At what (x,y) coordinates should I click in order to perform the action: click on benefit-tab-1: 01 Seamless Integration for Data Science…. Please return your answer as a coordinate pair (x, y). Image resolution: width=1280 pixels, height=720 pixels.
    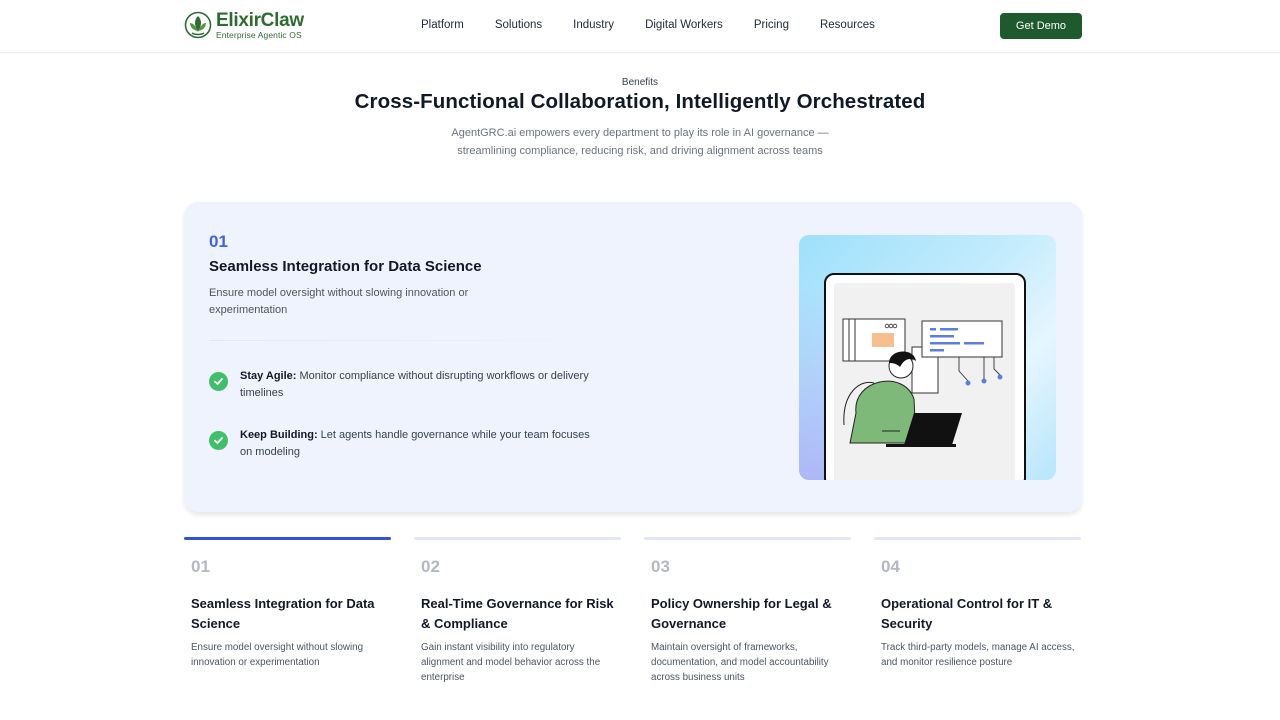
    Looking at the image, I should click on (287, 617).